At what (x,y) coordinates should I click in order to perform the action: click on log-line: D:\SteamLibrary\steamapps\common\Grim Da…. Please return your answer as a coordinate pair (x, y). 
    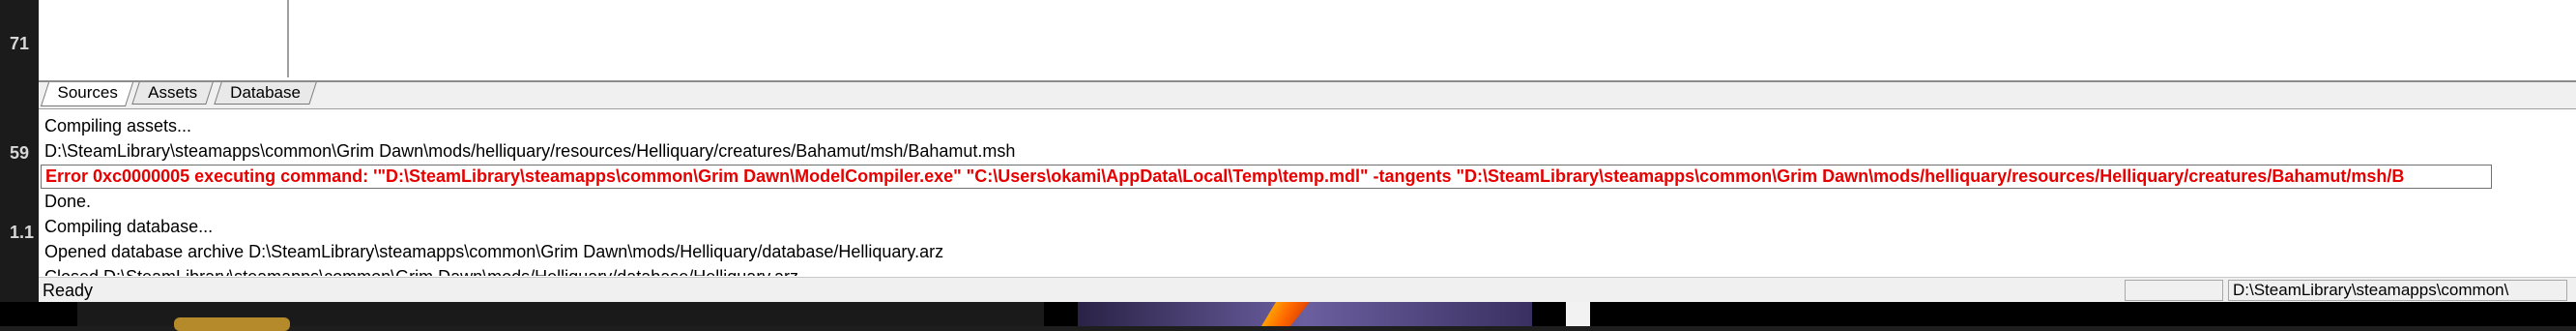
    Looking at the image, I should click on (530, 151).